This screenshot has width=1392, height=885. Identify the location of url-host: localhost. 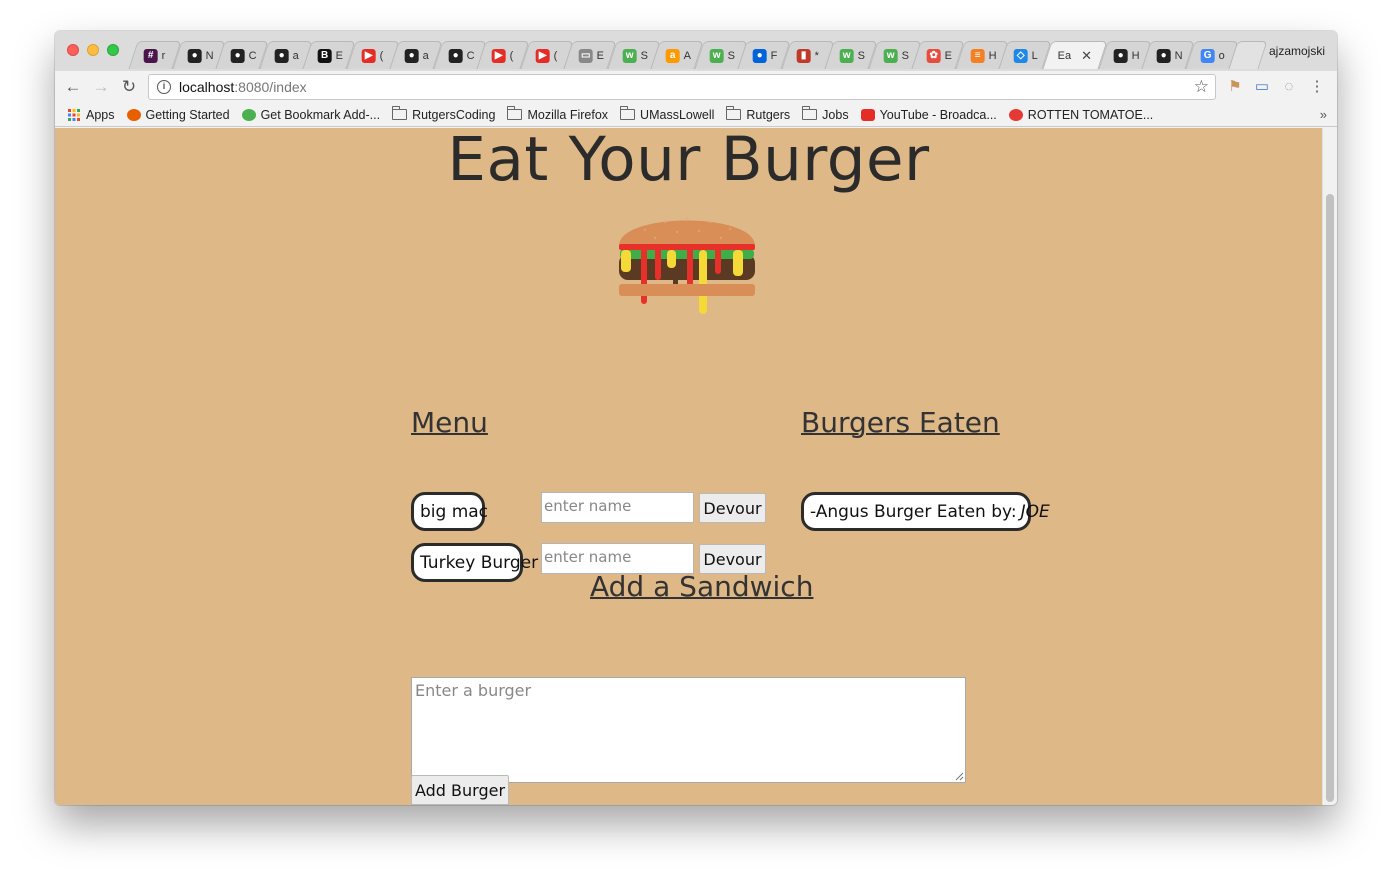
(207, 87).